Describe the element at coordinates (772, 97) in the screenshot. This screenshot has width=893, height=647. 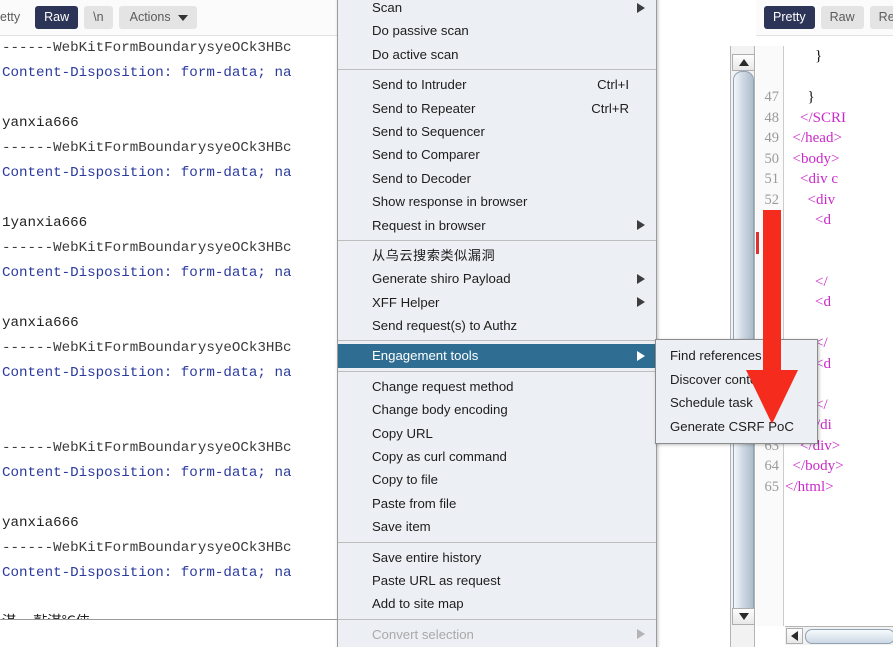
I see `line-number: 47` at that location.